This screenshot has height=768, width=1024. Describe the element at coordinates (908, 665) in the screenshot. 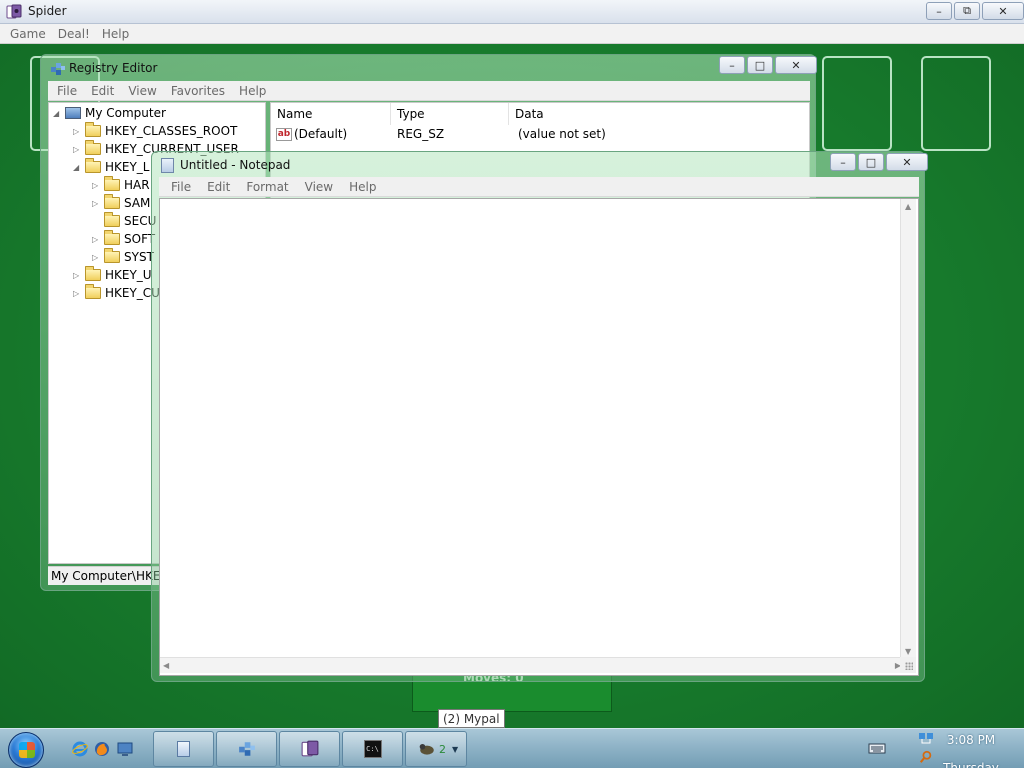

I see `resize-grip` at that location.